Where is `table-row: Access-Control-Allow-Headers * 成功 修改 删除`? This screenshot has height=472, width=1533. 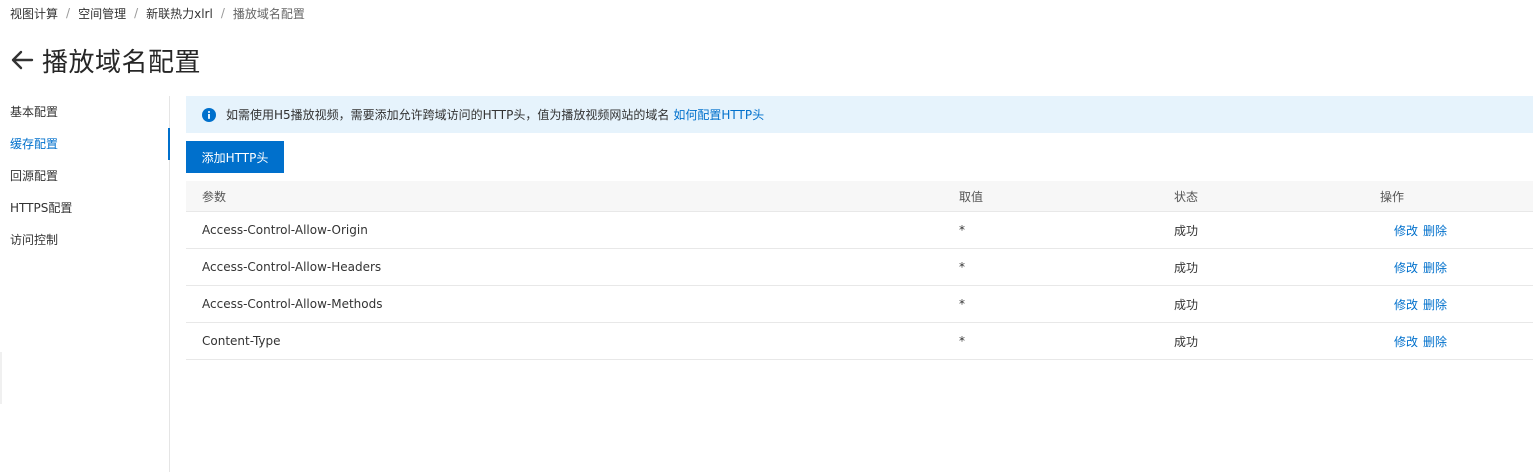
table-row: Access-Control-Allow-Headers * 成功 修改 删除 is located at coordinates (859, 267).